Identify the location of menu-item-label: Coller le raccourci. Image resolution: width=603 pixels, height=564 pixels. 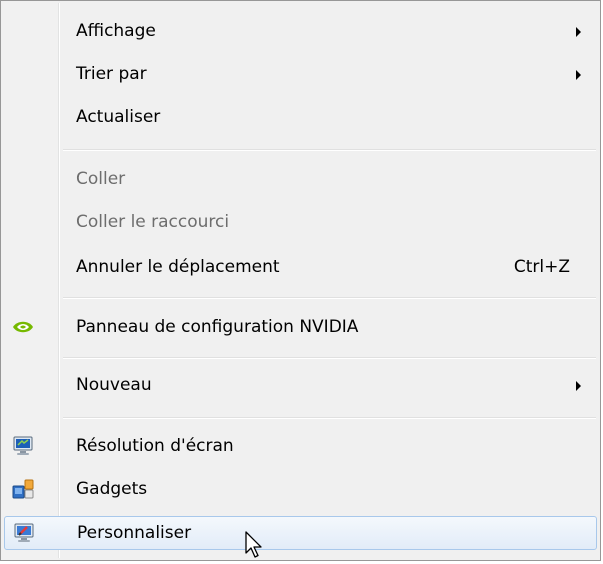
(153, 222).